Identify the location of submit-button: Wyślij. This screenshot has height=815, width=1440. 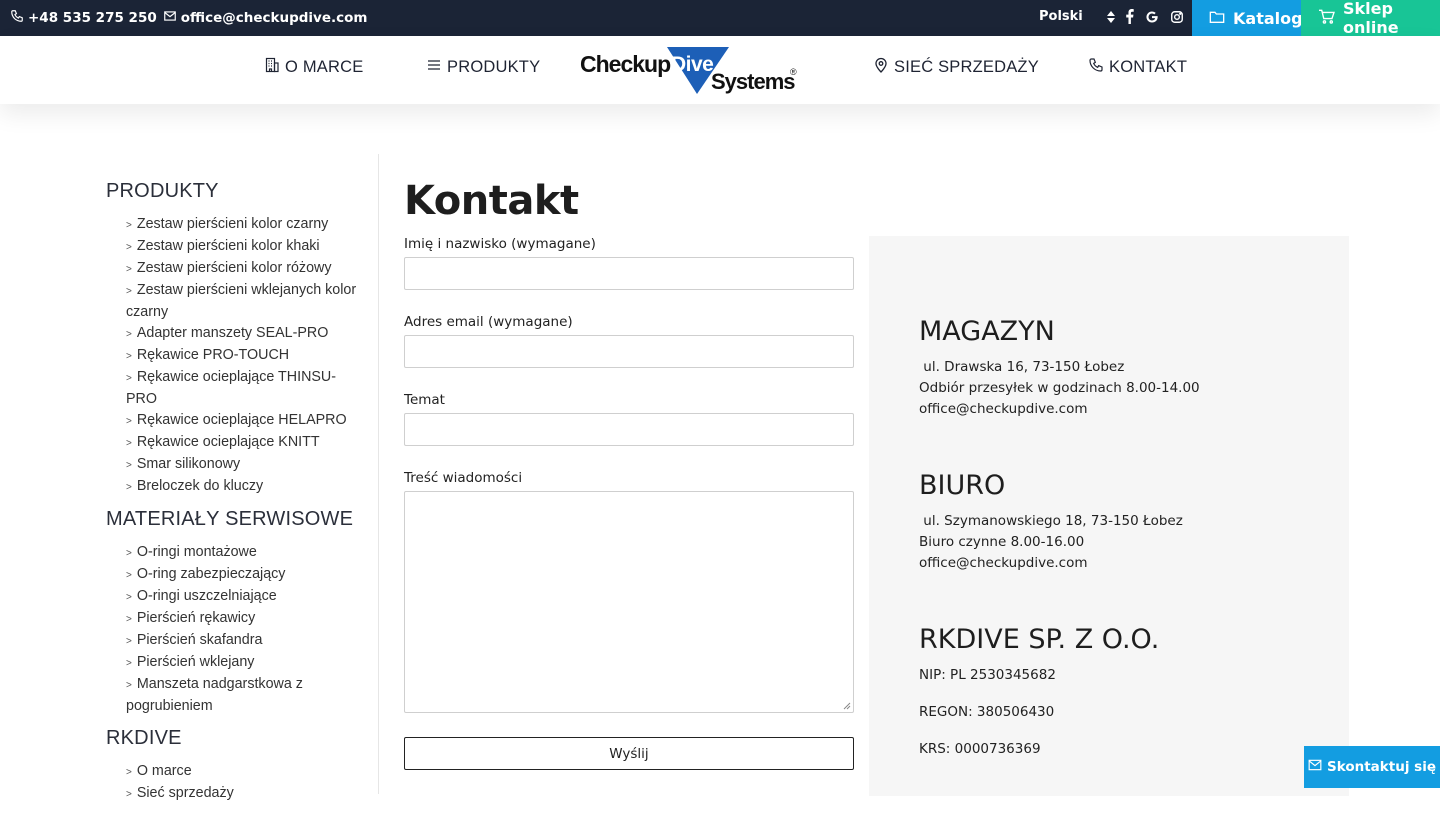
(629, 753).